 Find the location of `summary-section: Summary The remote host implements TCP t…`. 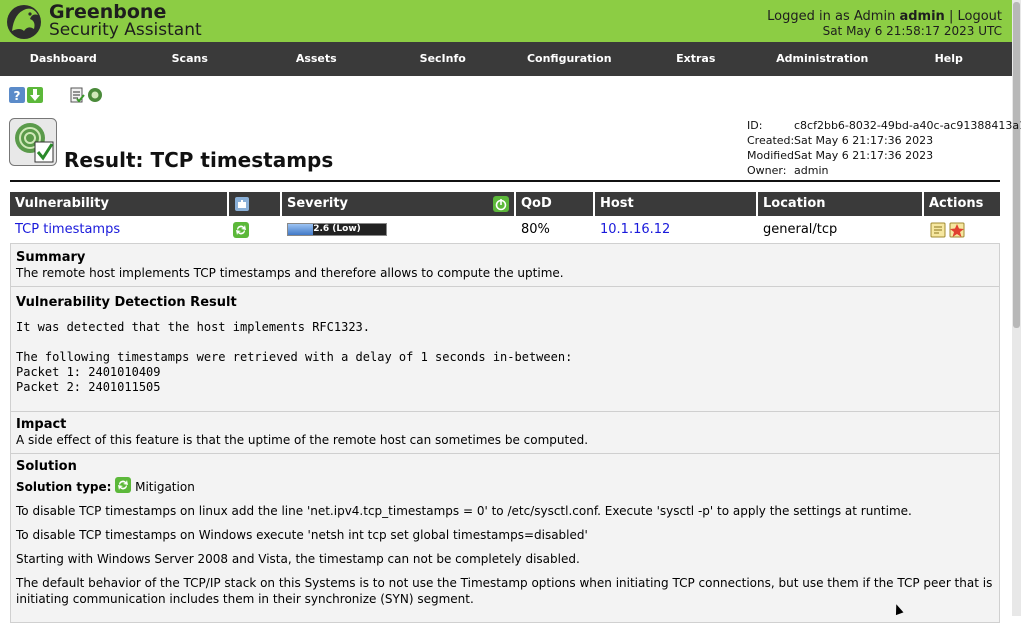

summary-section: Summary The remote host implements TCP t… is located at coordinates (505, 265).